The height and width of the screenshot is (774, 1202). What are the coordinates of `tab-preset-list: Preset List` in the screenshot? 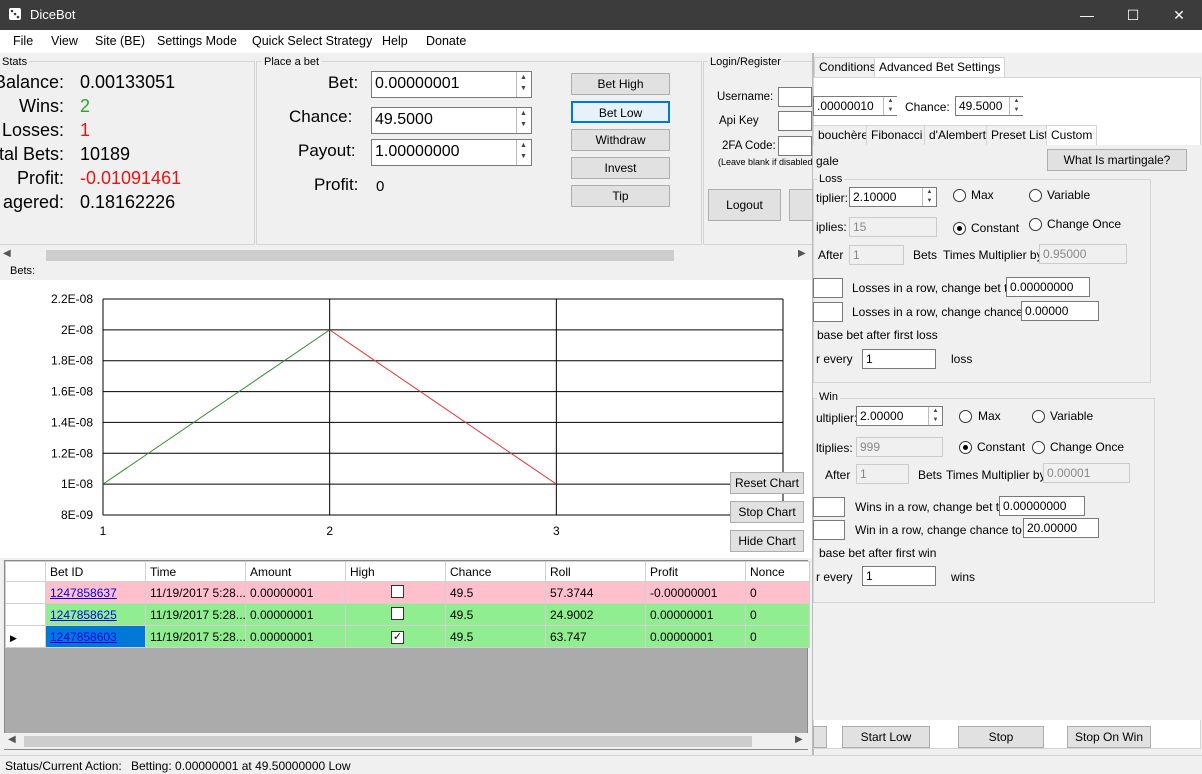 It's located at (1019, 135).